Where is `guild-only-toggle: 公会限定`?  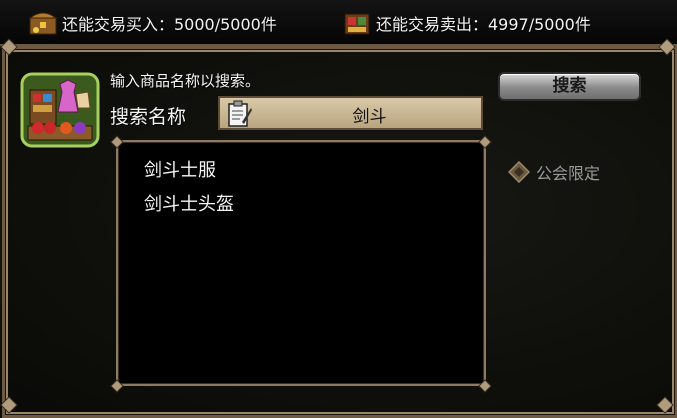 guild-only-toggle: 公会限定 is located at coordinates (554, 172).